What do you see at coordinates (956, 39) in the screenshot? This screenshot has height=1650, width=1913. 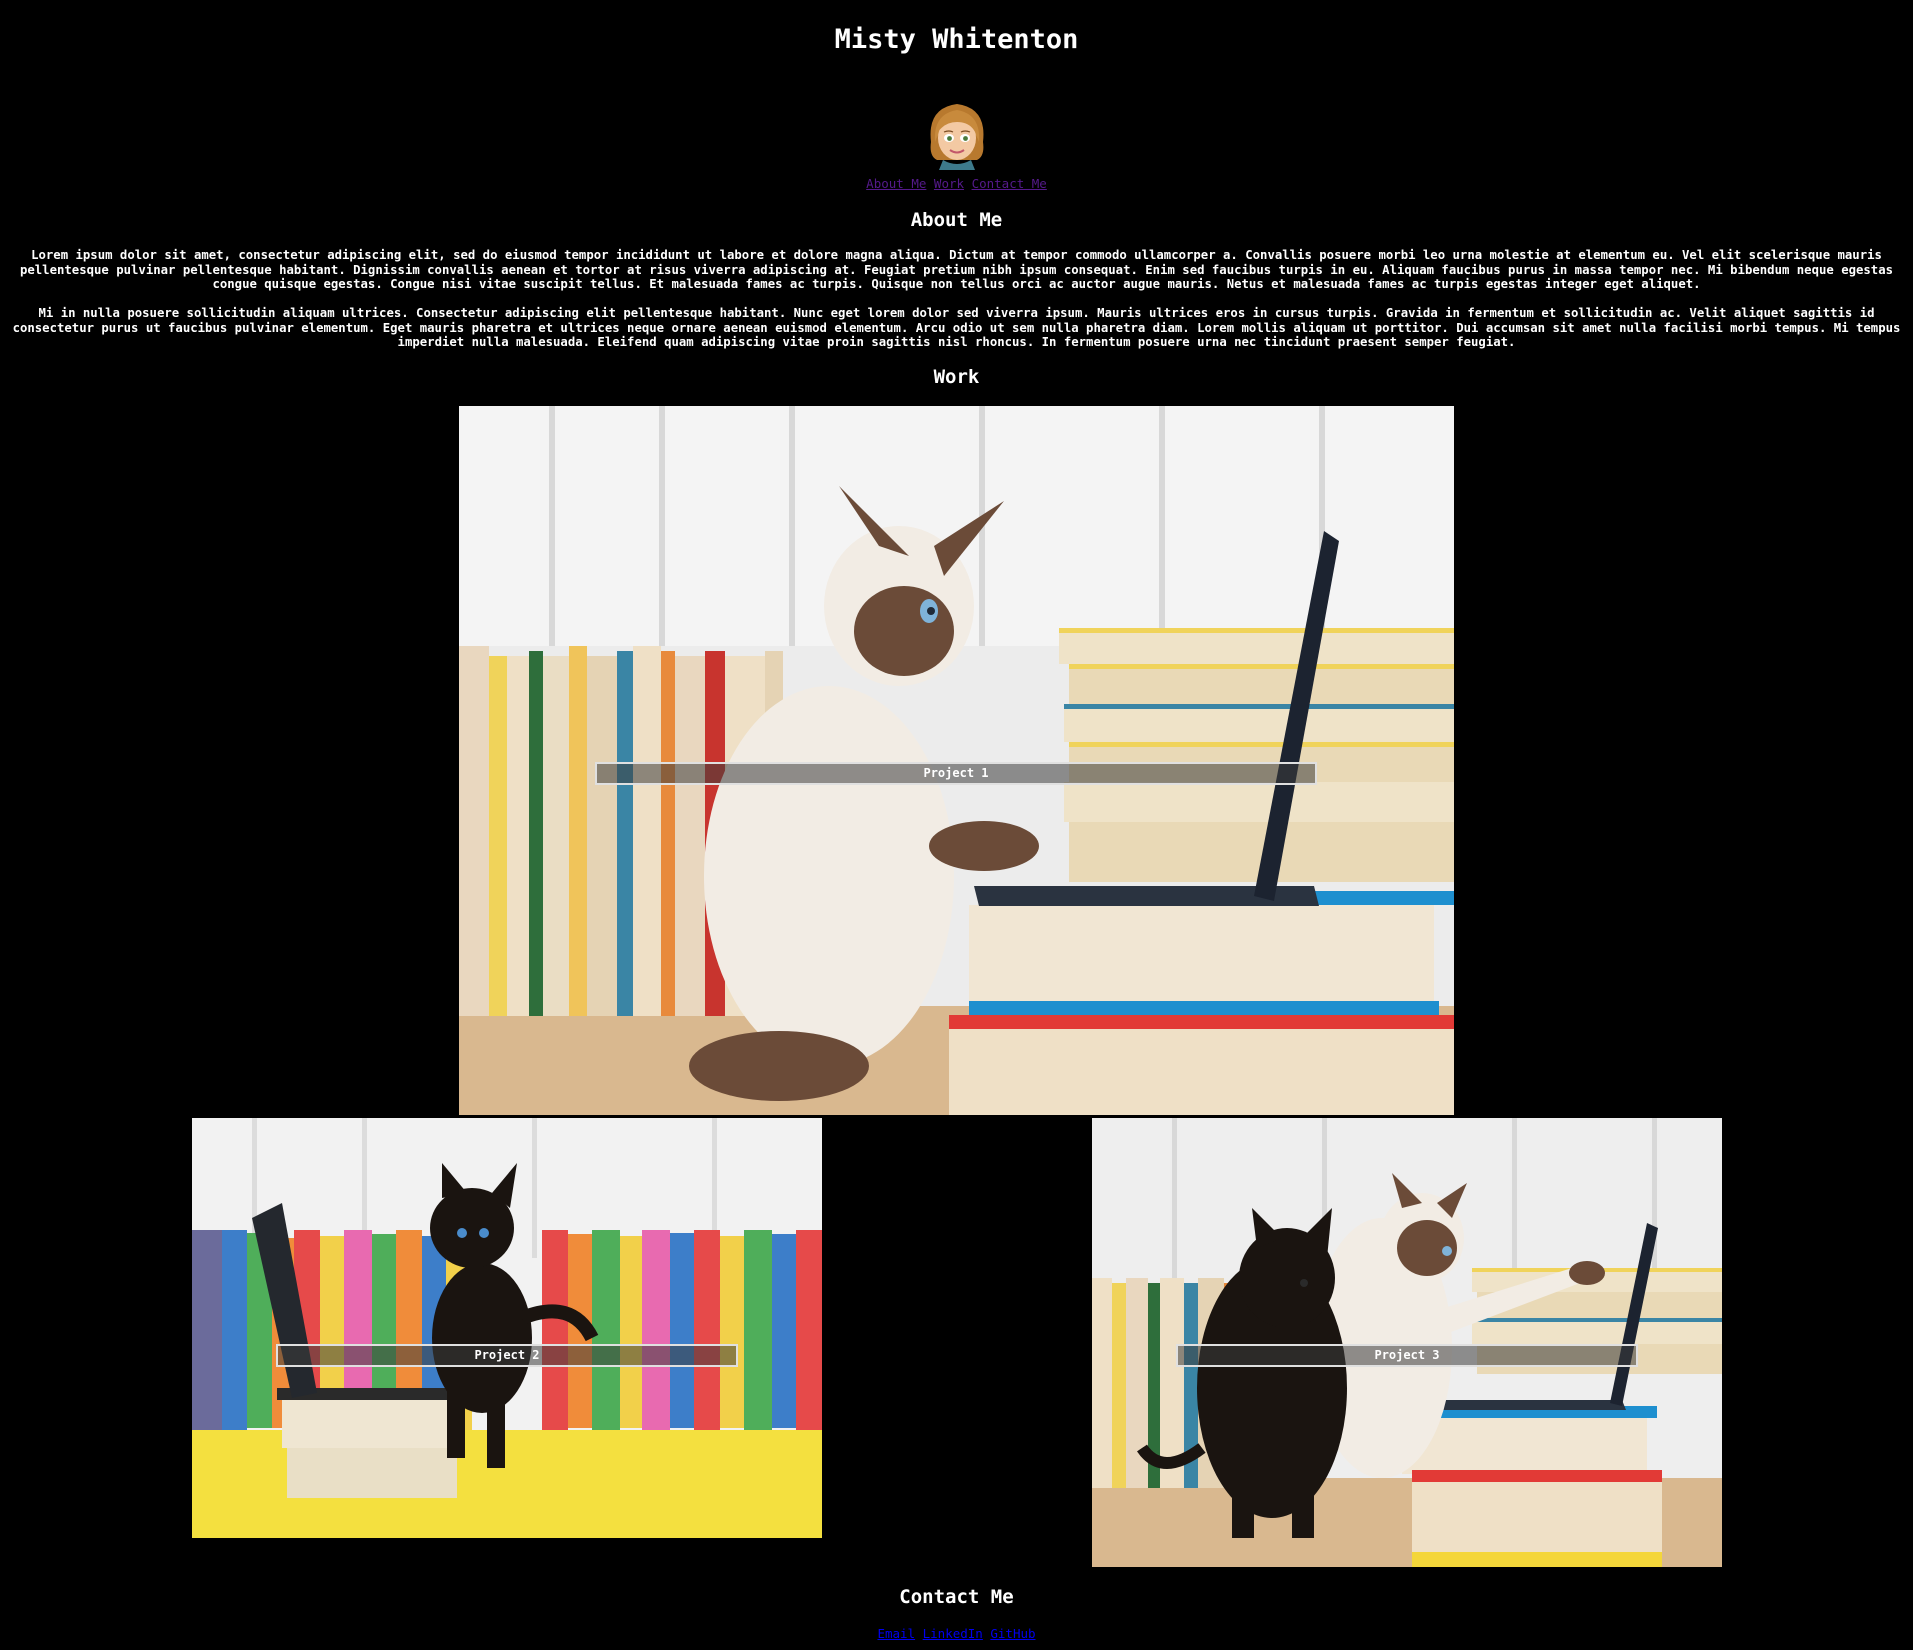 I see `site-title: Misty Whitenton` at bounding box center [956, 39].